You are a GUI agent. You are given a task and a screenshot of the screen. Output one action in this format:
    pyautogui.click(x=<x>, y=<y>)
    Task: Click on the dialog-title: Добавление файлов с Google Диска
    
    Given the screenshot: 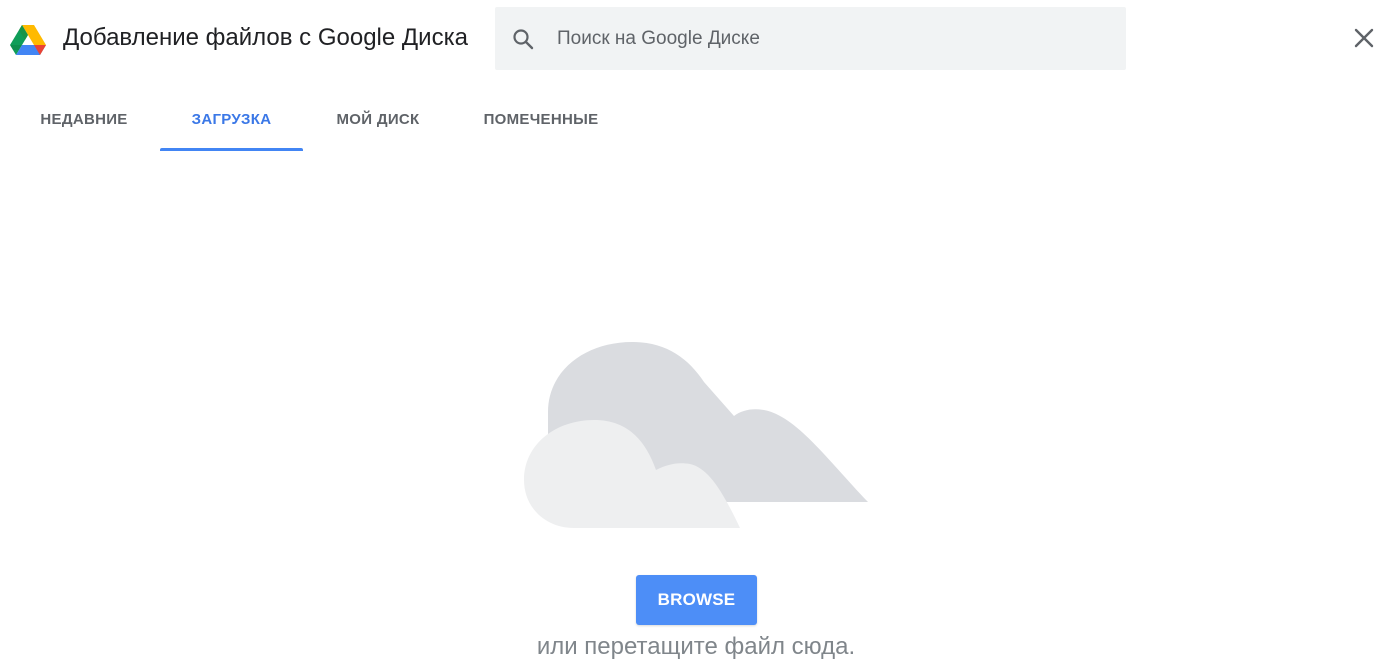 What is the action you would take?
    pyautogui.click(x=265, y=37)
    